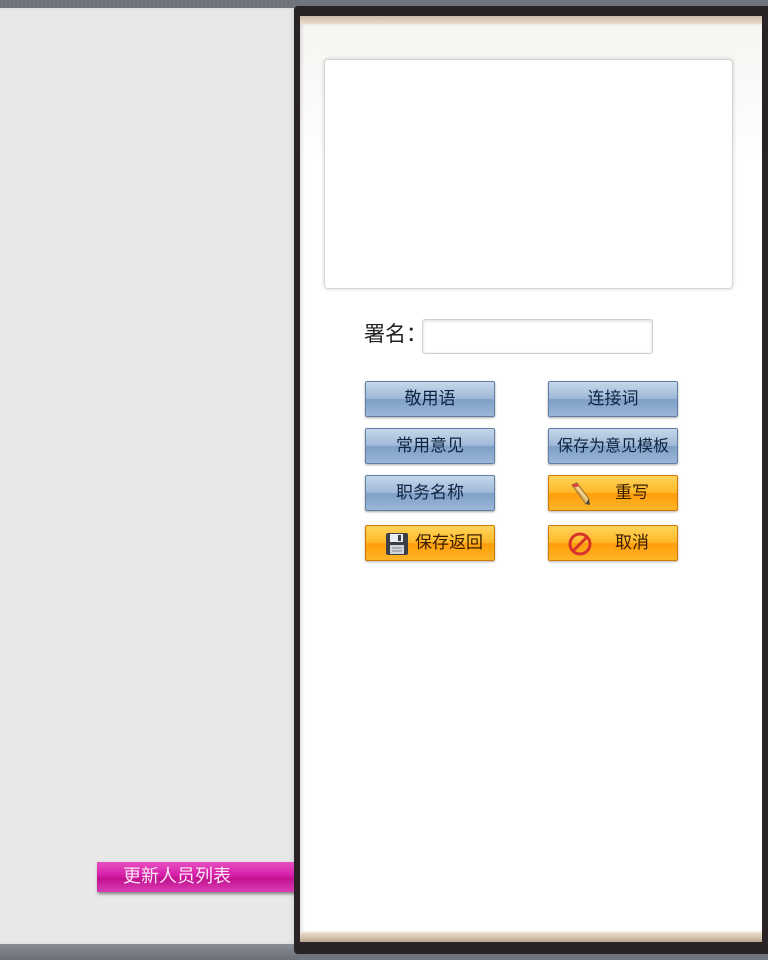  I want to click on rewrite-button: 重写, so click(613, 493).